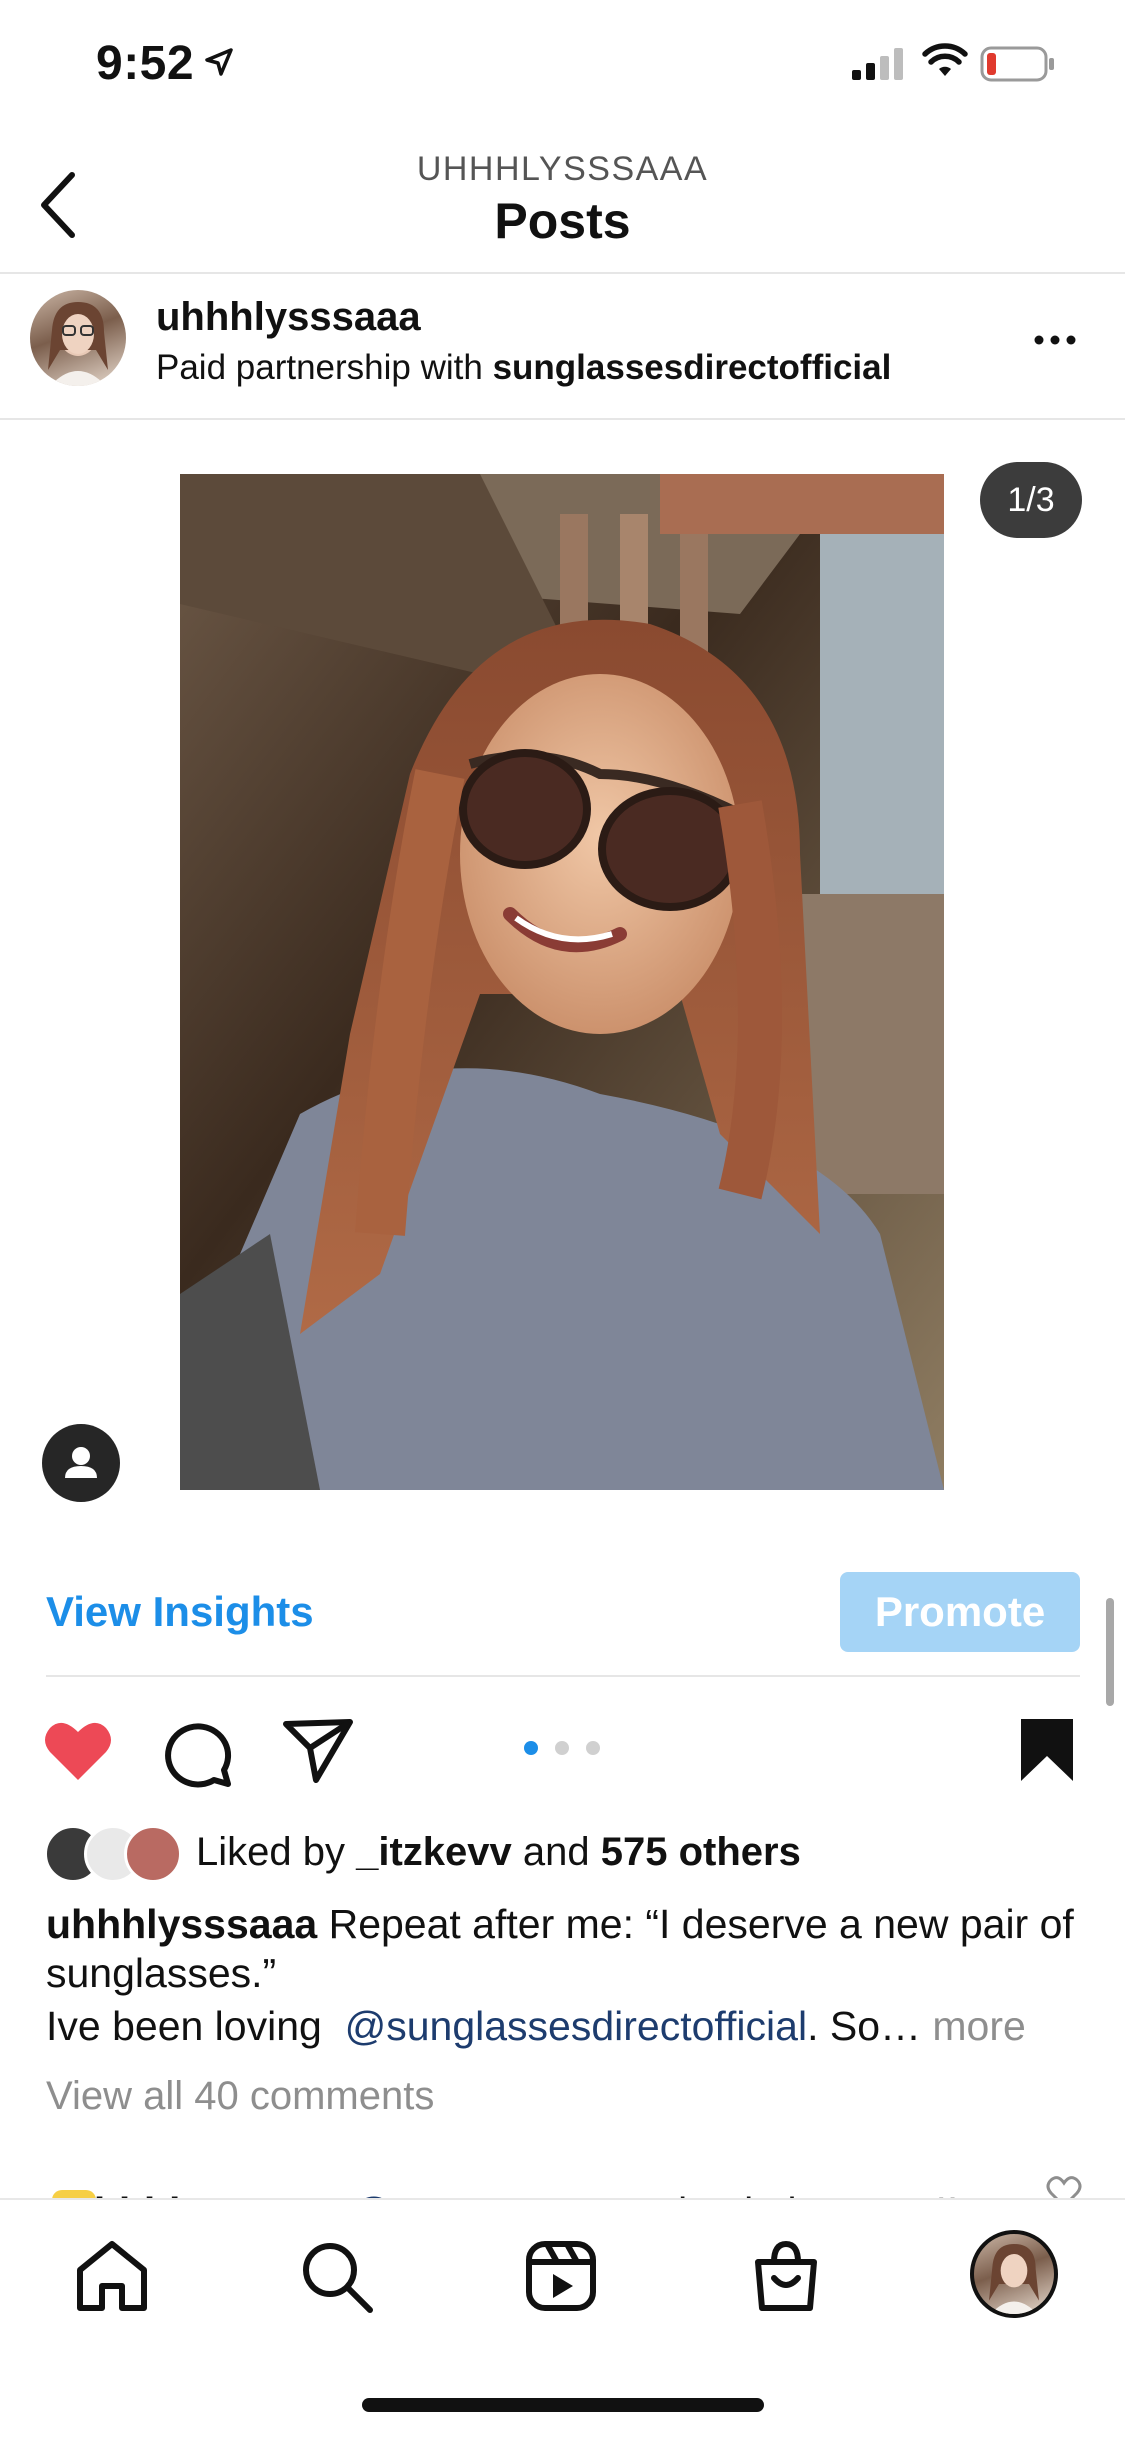 The width and height of the screenshot is (1125, 2438). I want to click on liker-avatar, so click(153, 1854).